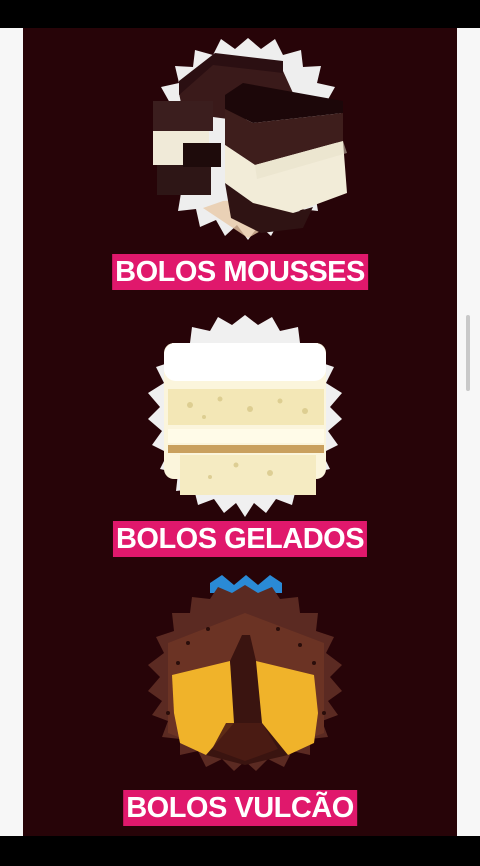  I want to click on scrollbar-thumb, so click(468, 353).